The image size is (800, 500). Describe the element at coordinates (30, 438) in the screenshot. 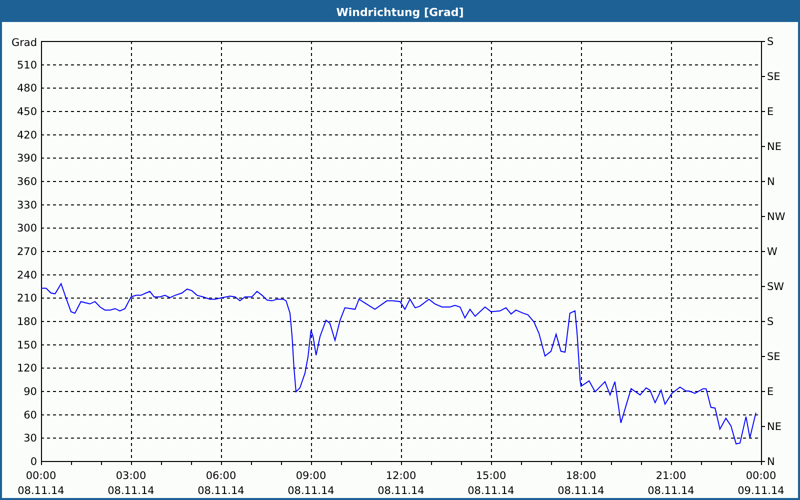

I see `axis-label: 30` at that location.